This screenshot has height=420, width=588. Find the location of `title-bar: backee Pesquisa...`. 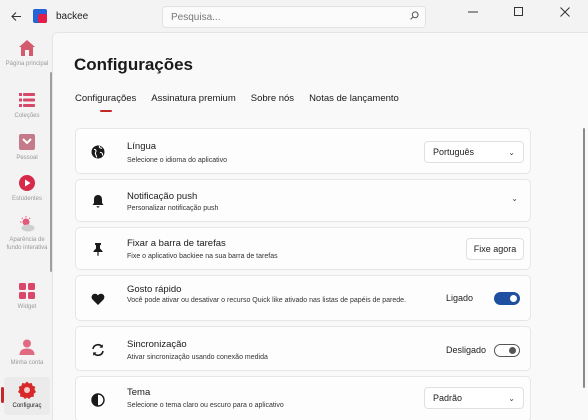

title-bar: backee Pesquisa... is located at coordinates (294, 16).